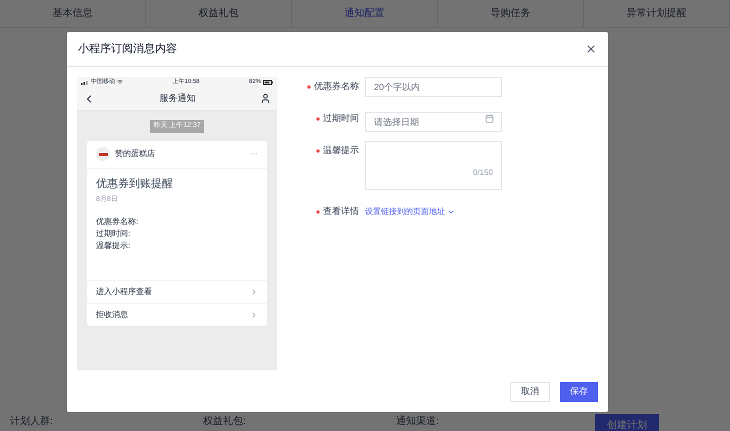 This screenshot has height=431, width=730. What do you see at coordinates (657, 13) in the screenshot?
I see `tab: 异常计划提醒` at bounding box center [657, 13].